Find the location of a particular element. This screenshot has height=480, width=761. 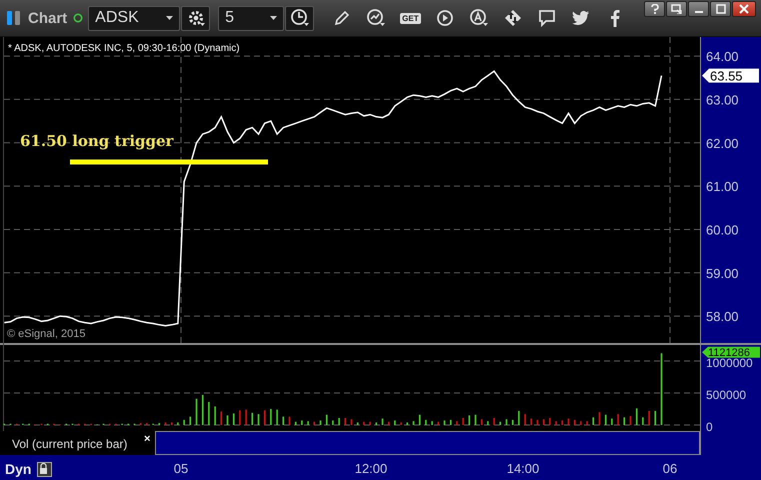

x-axis-label: 14:00 is located at coordinates (523, 468).